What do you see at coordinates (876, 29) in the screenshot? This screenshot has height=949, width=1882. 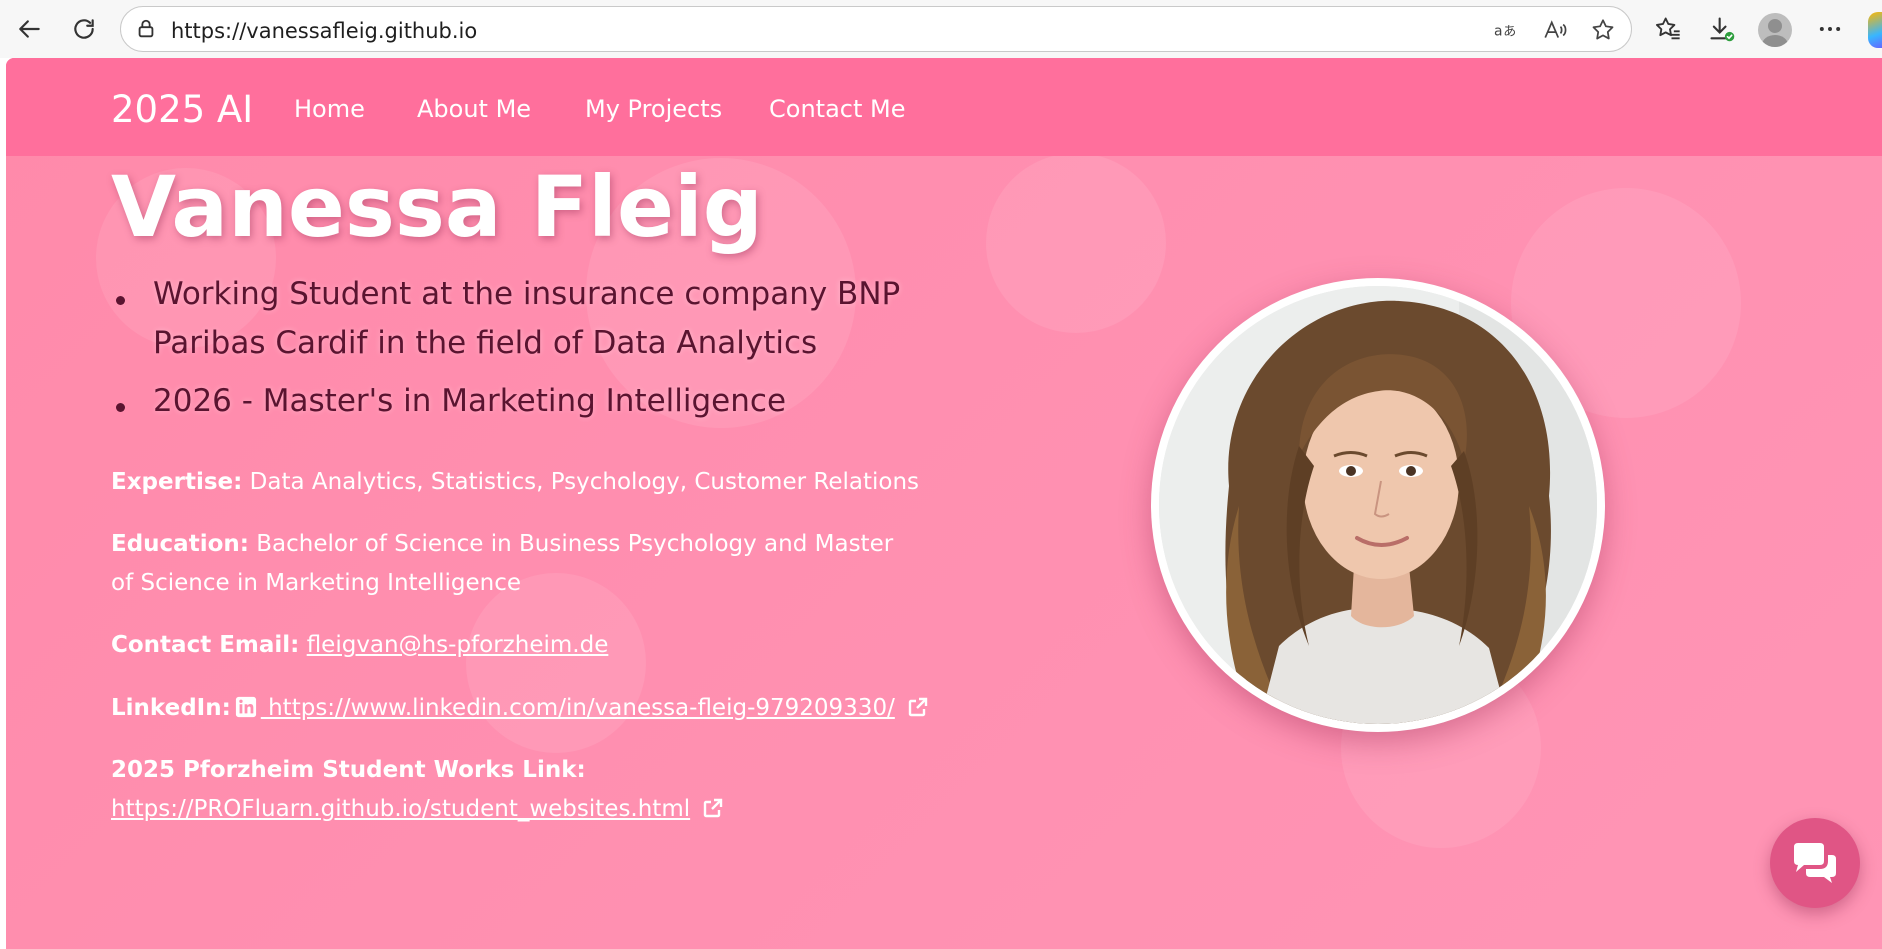 I see `address-bar: https://vanessafleig.github.io aあ` at bounding box center [876, 29].